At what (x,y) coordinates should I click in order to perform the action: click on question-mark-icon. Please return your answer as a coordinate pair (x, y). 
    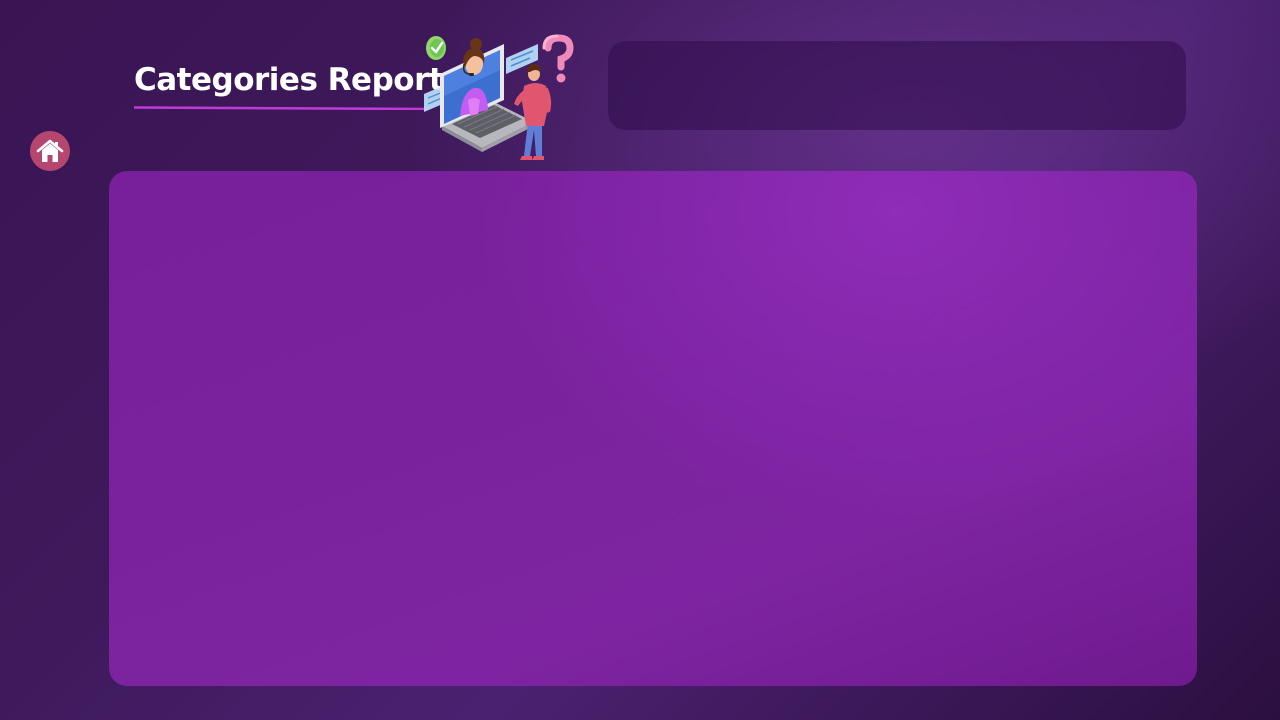
    Looking at the image, I should click on (558, 58).